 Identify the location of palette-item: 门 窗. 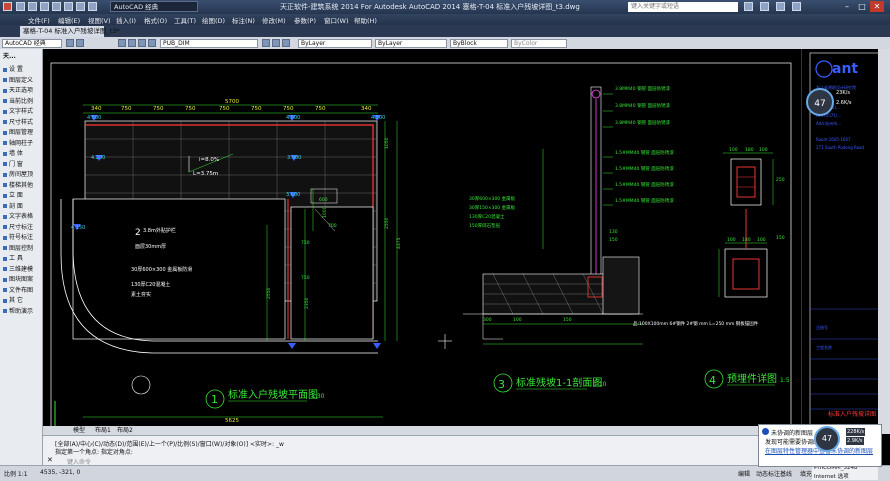
(13, 163).